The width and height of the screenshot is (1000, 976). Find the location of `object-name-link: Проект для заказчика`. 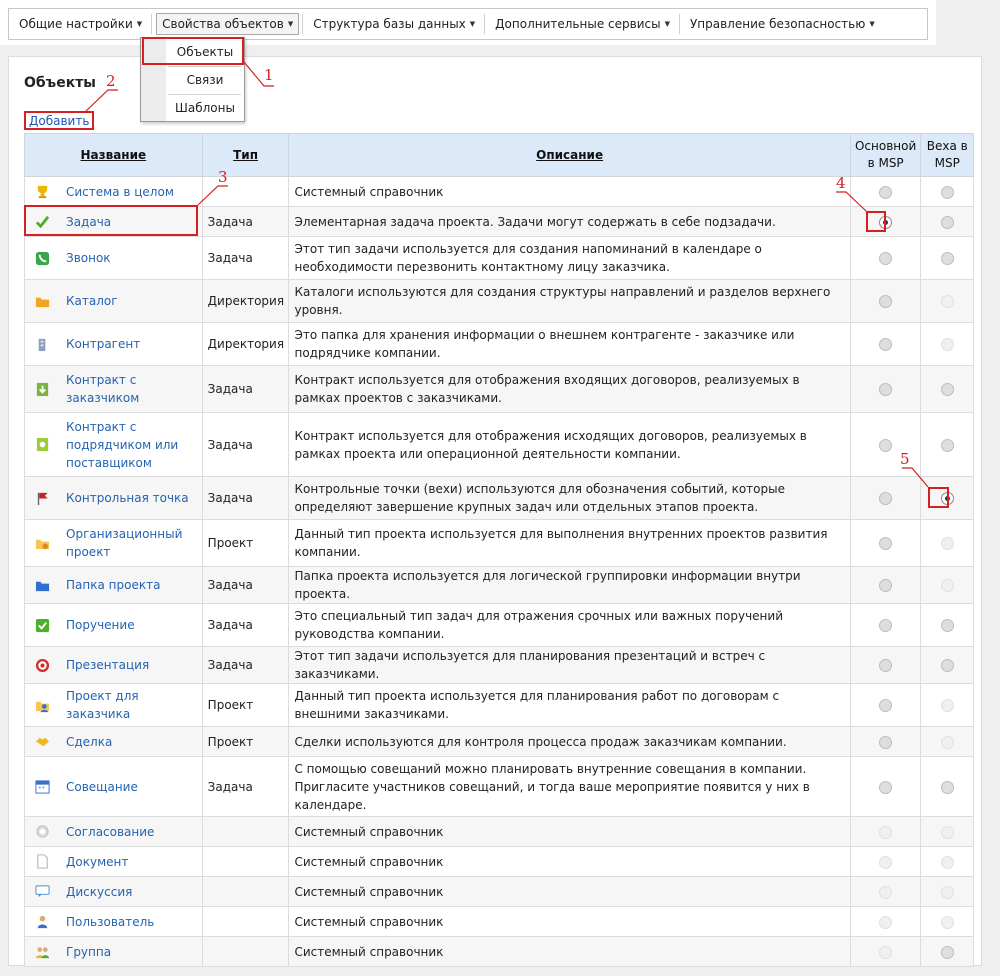

object-name-link: Проект для заказчика is located at coordinates (131, 705).